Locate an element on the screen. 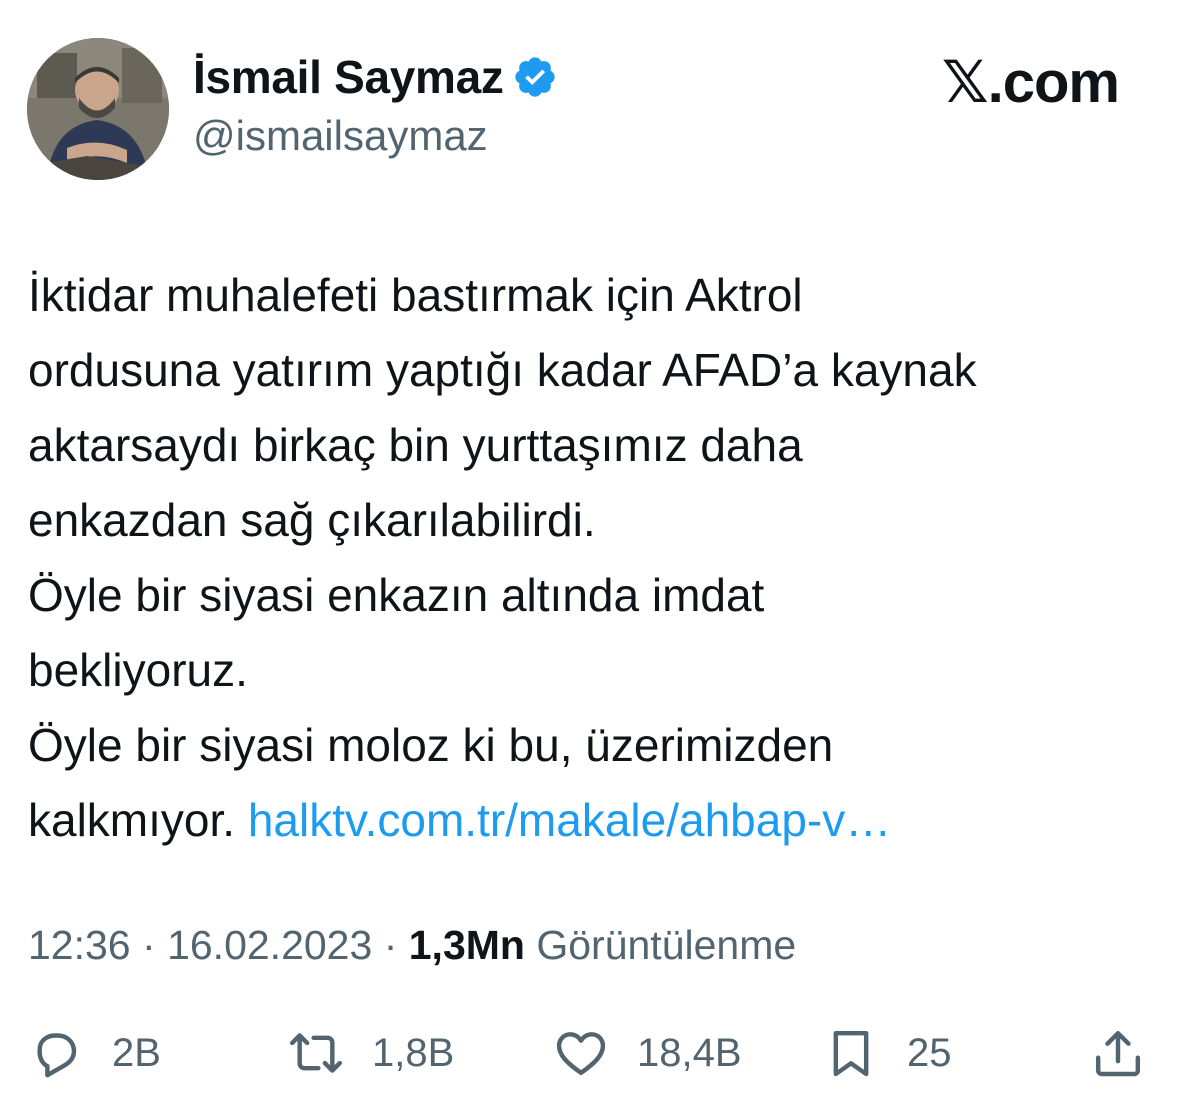  tweet-date: 16.02.2023 is located at coordinates (269, 945).